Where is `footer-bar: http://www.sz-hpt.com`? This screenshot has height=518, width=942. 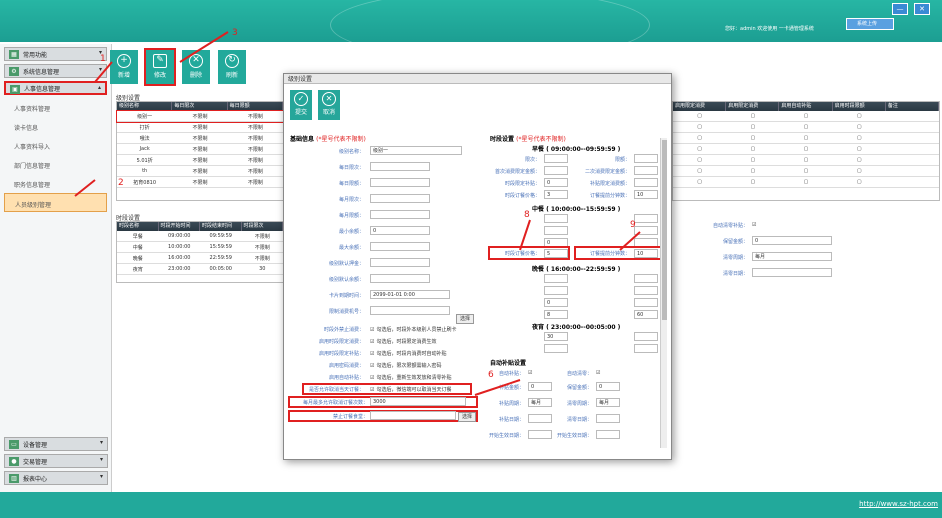
footer-bar: http://www.sz-hpt.com is located at coordinates (471, 505).